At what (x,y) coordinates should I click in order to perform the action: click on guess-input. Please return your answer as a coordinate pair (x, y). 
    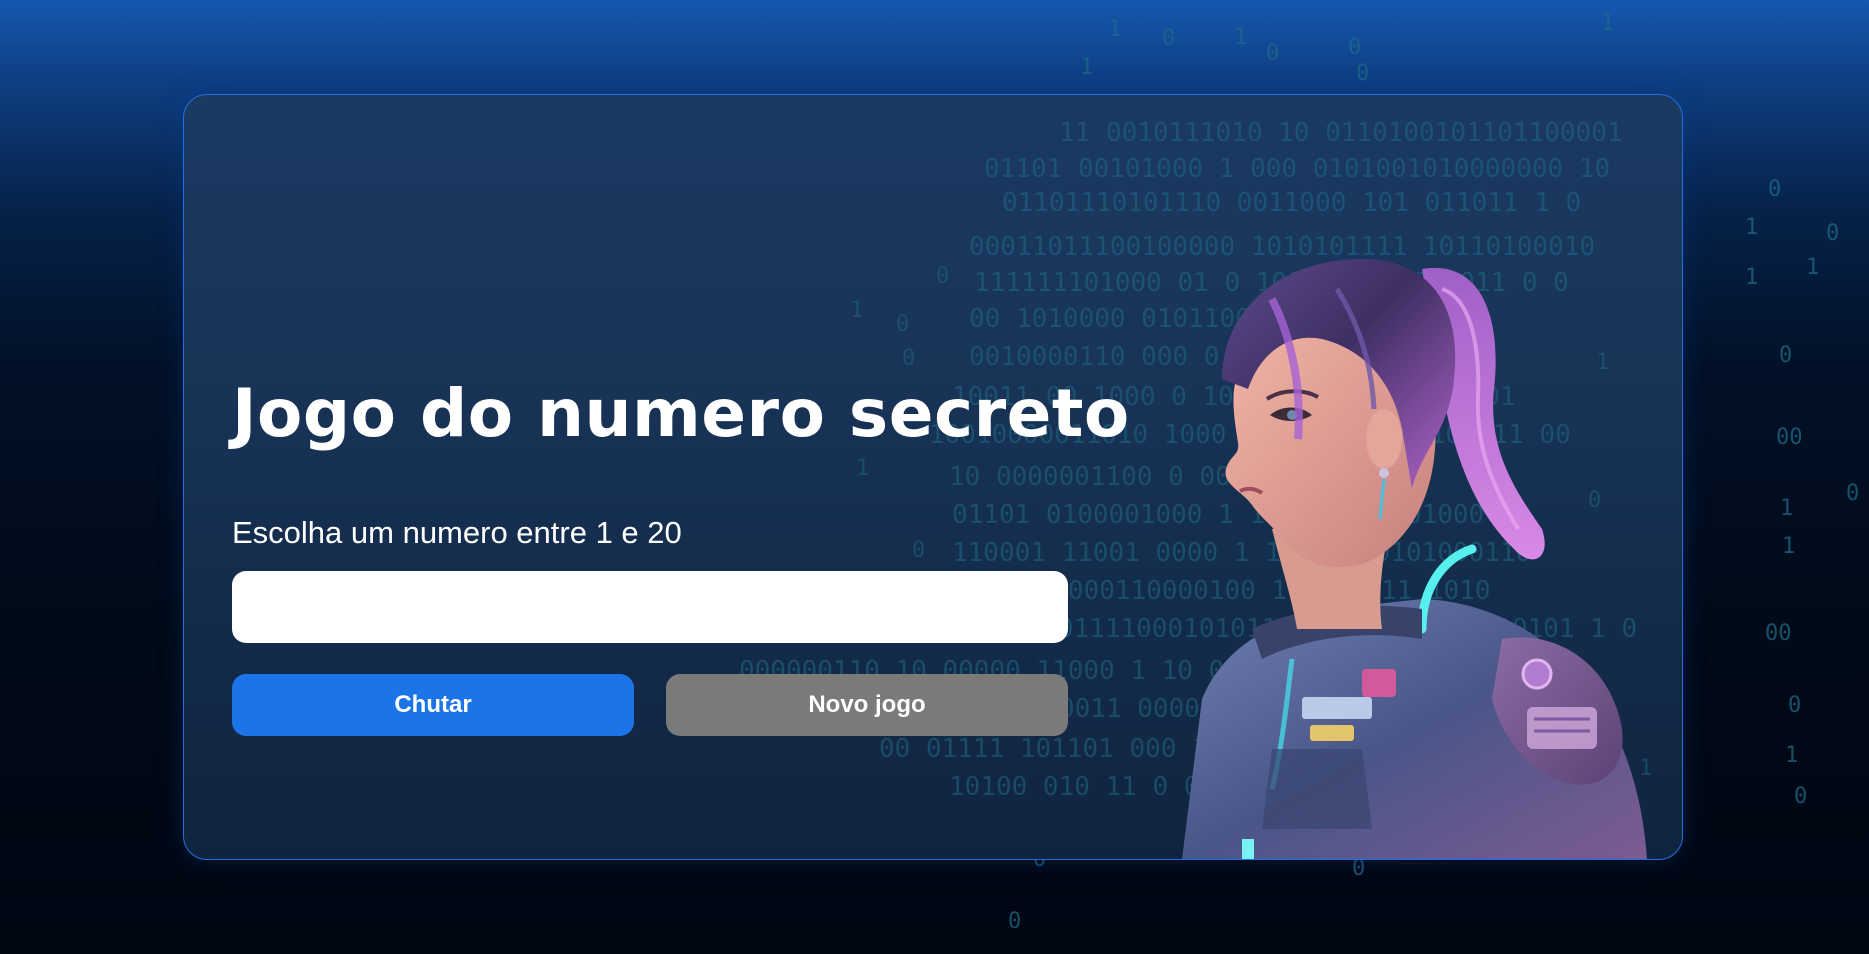
    Looking at the image, I should click on (650, 607).